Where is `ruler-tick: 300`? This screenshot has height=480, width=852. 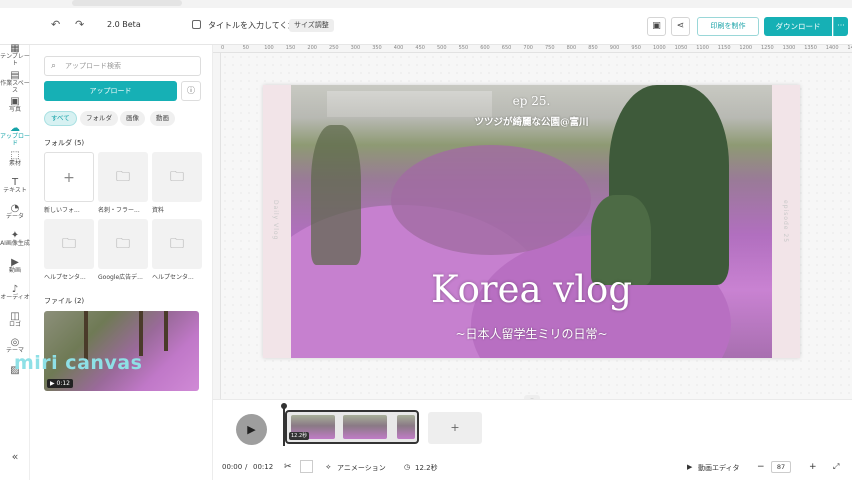 ruler-tick: 300 is located at coordinates (355, 48).